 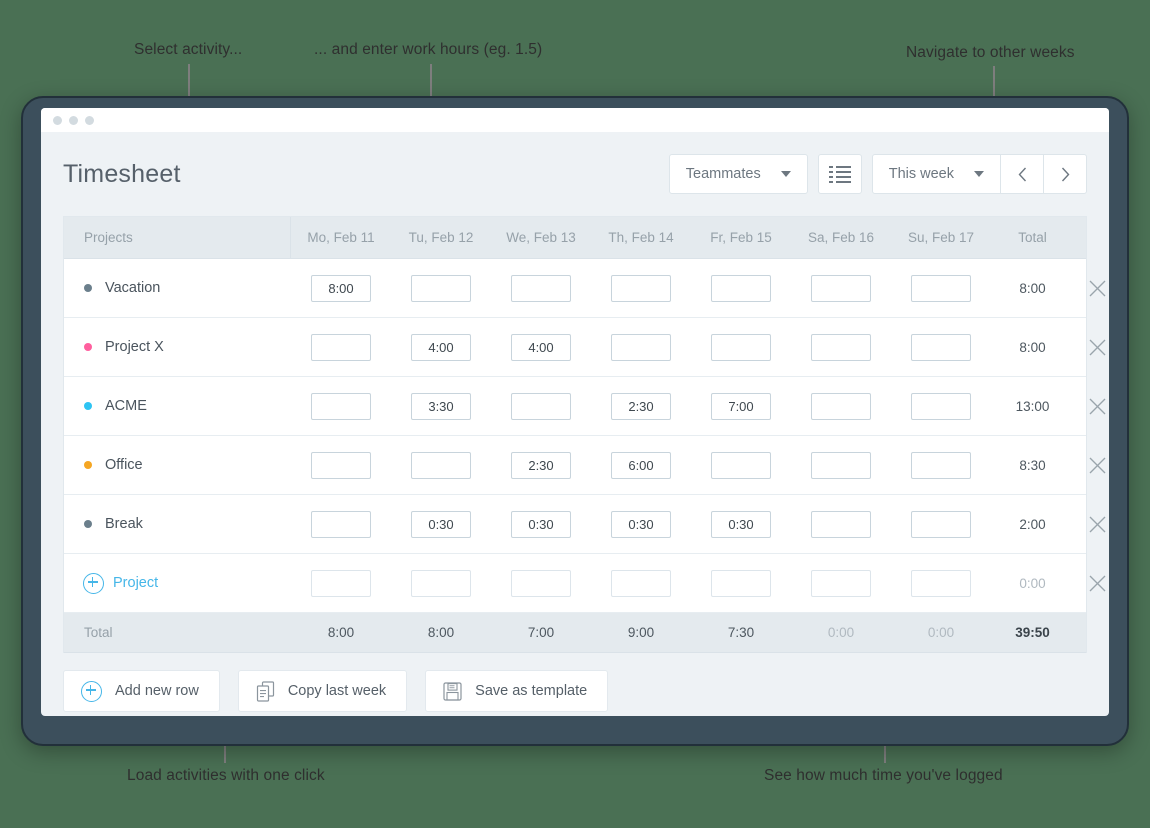 I want to click on window-close-dot, so click(x=57, y=120).